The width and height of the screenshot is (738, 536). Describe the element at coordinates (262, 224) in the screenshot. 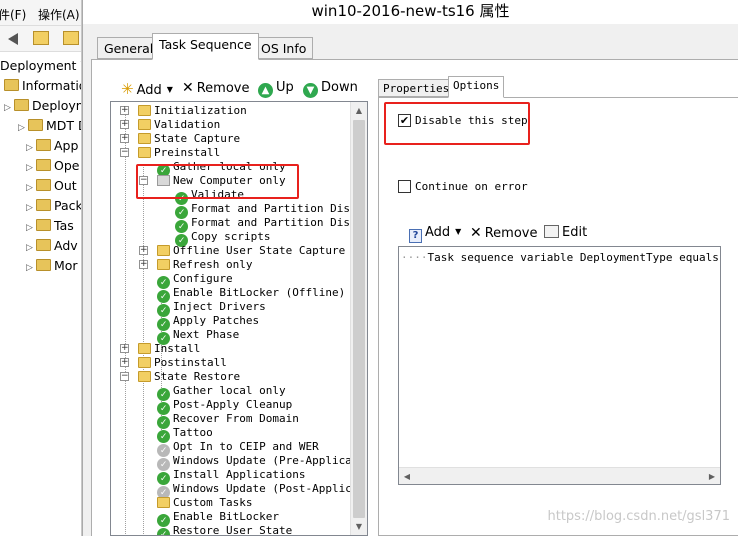

I see `tree-item: ✓Format and Partition Disk (BIOS)` at that location.